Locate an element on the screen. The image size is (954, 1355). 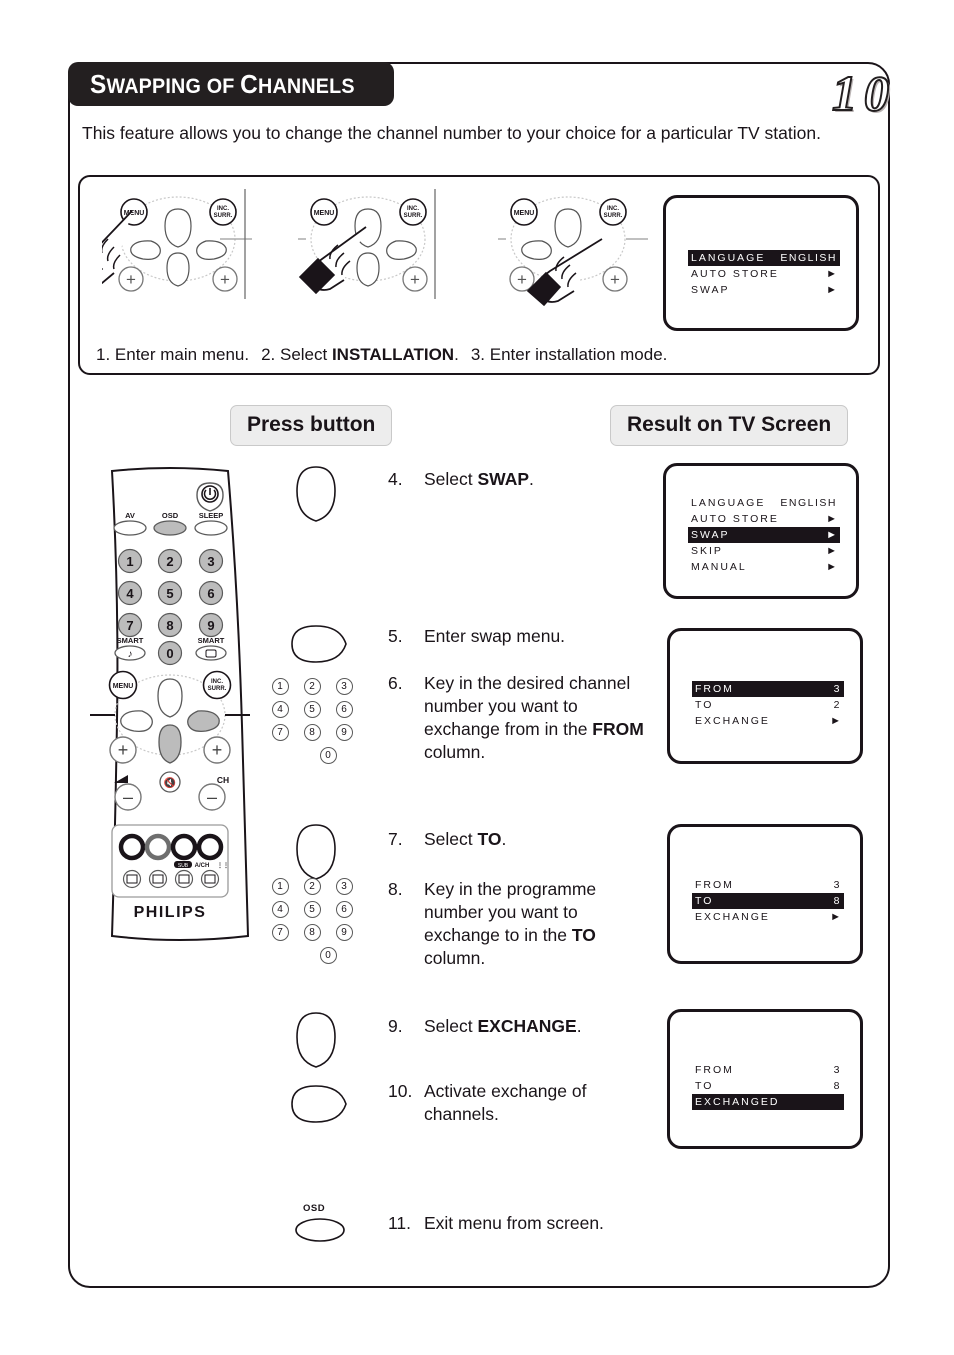
setup-step-1: 1. Enter main menu. is located at coordinates (173, 354).